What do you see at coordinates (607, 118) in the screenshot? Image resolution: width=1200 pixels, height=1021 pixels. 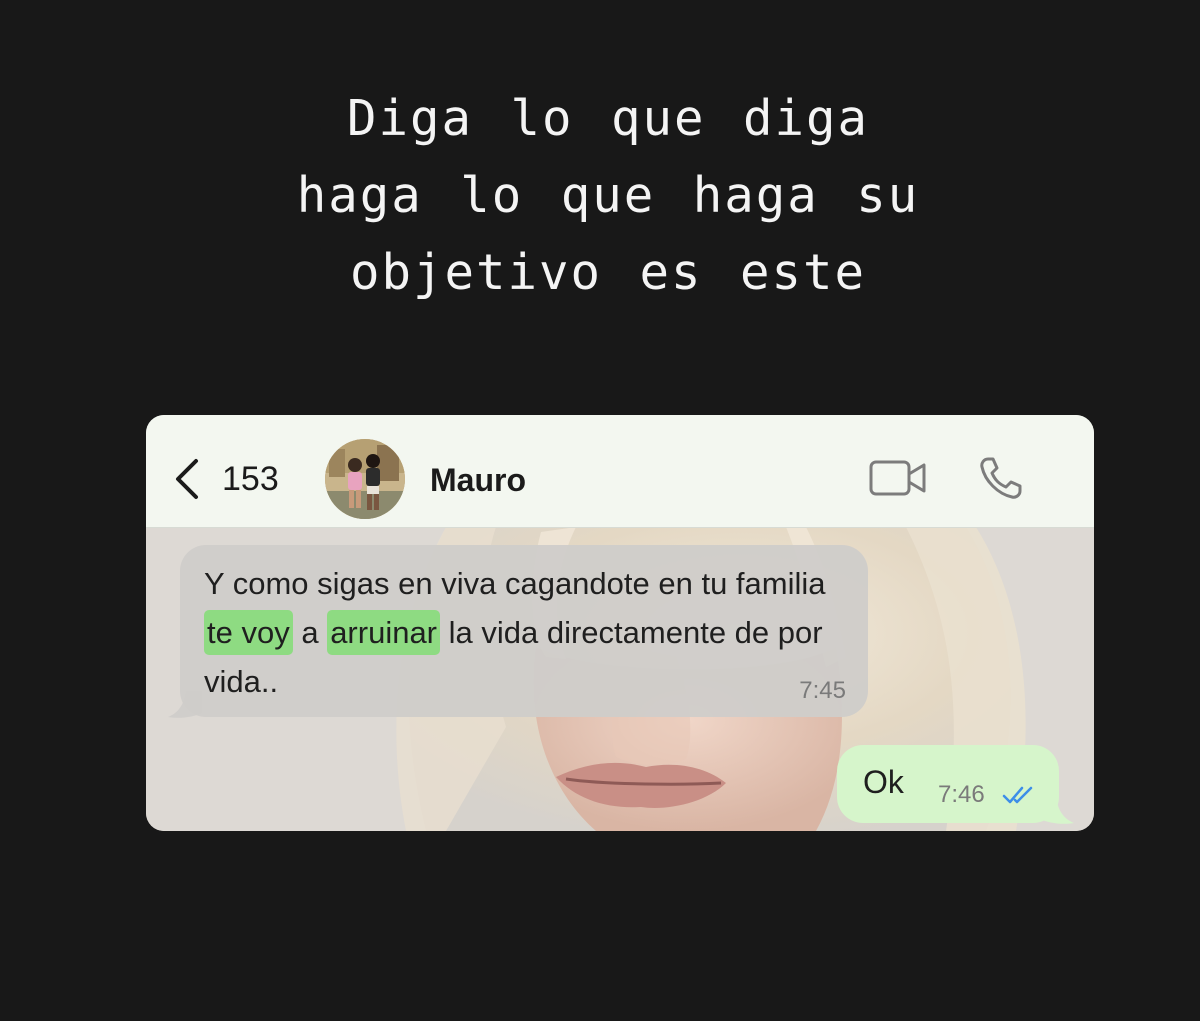 I see `headline-line-1: Diga lo que diga` at bounding box center [607, 118].